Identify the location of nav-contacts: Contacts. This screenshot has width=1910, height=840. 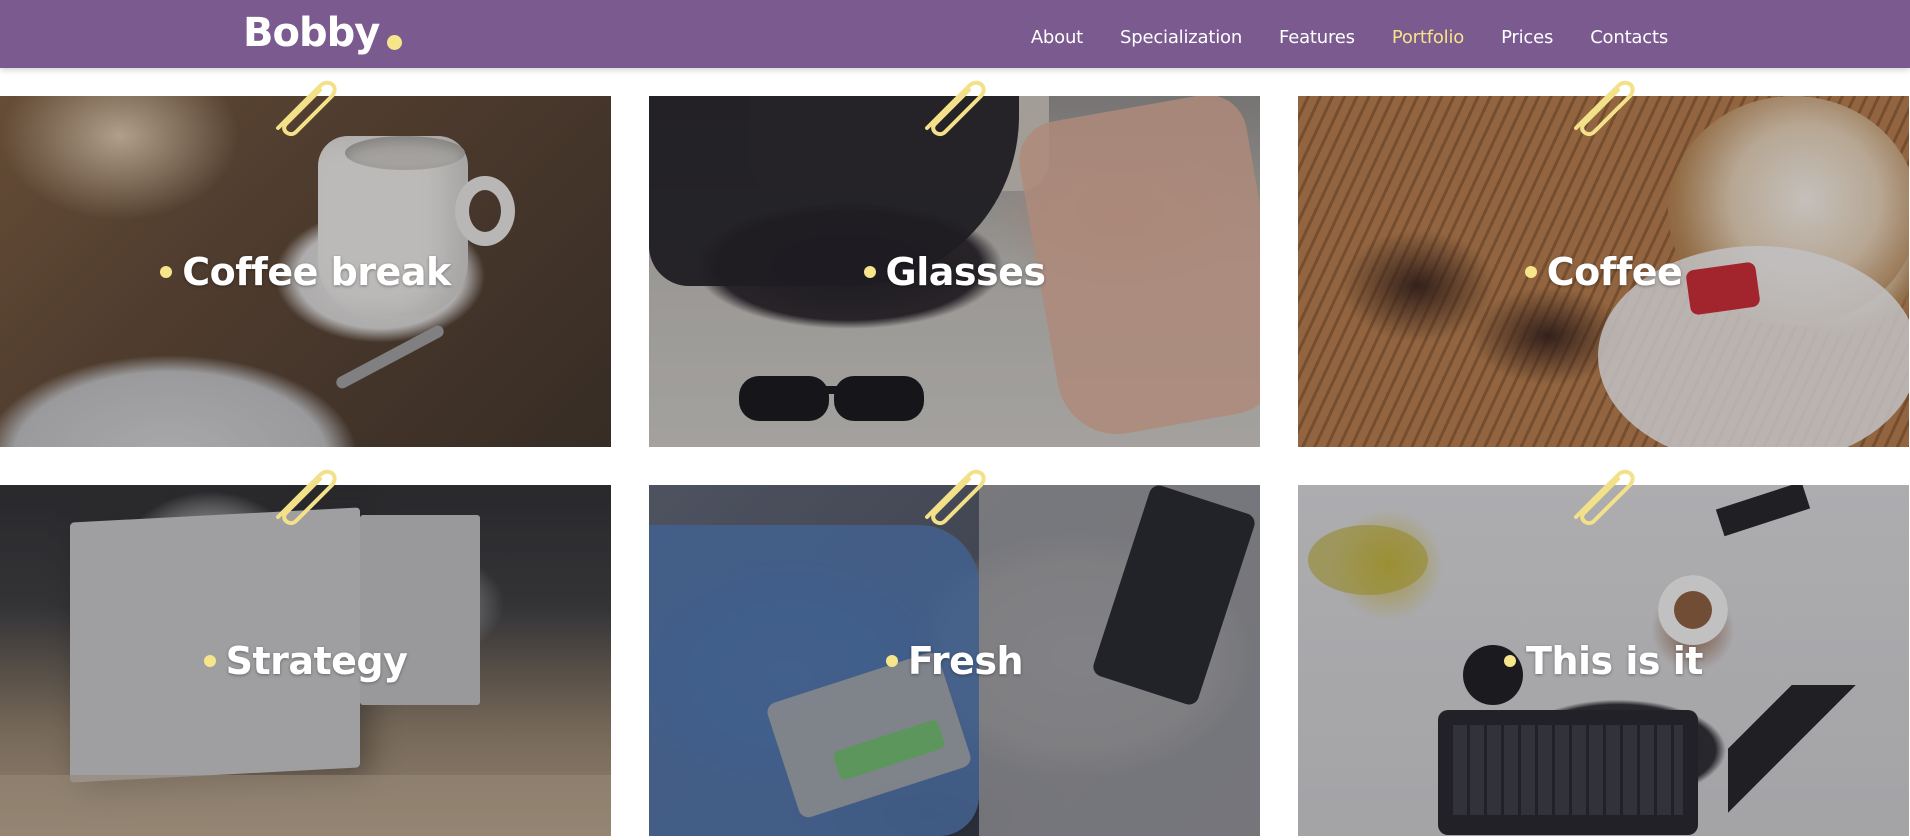
(1629, 37).